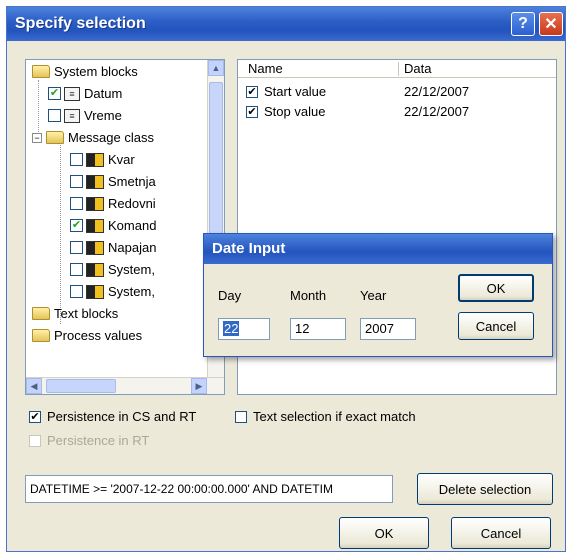  What do you see at coordinates (132, 181) in the screenshot?
I see `tree-node-label: Smetnja` at bounding box center [132, 181].